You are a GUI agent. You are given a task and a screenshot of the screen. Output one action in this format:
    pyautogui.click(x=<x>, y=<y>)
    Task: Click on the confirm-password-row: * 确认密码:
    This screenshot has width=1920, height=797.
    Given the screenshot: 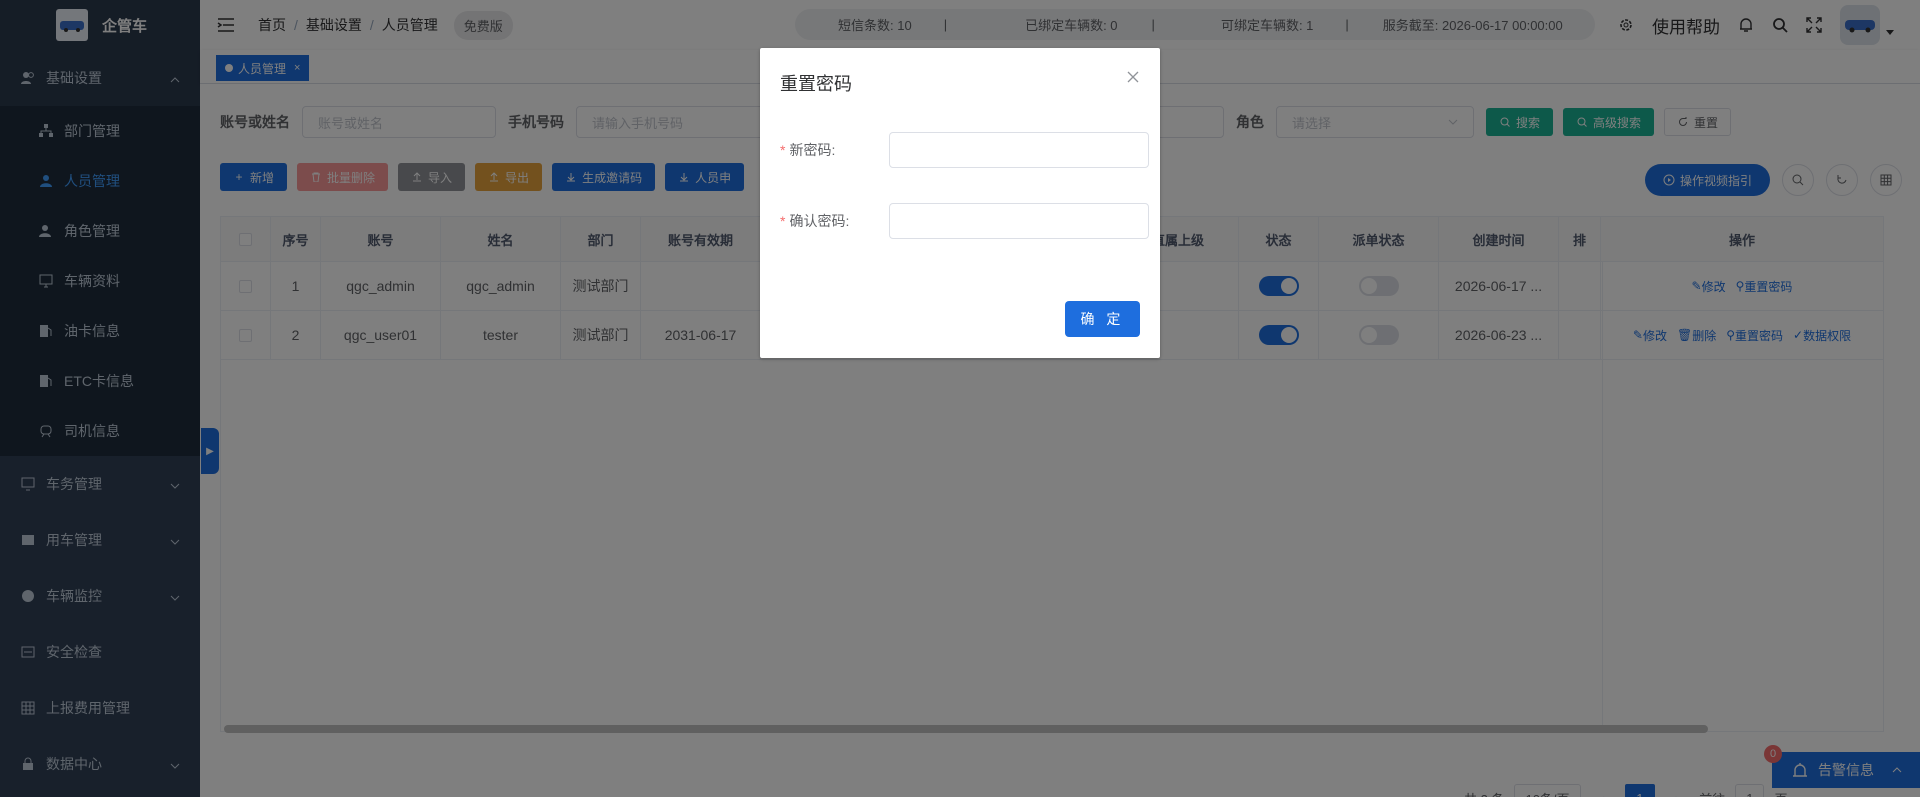 What is the action you would take?
    pyautogui.click(x=965, y=221)
    